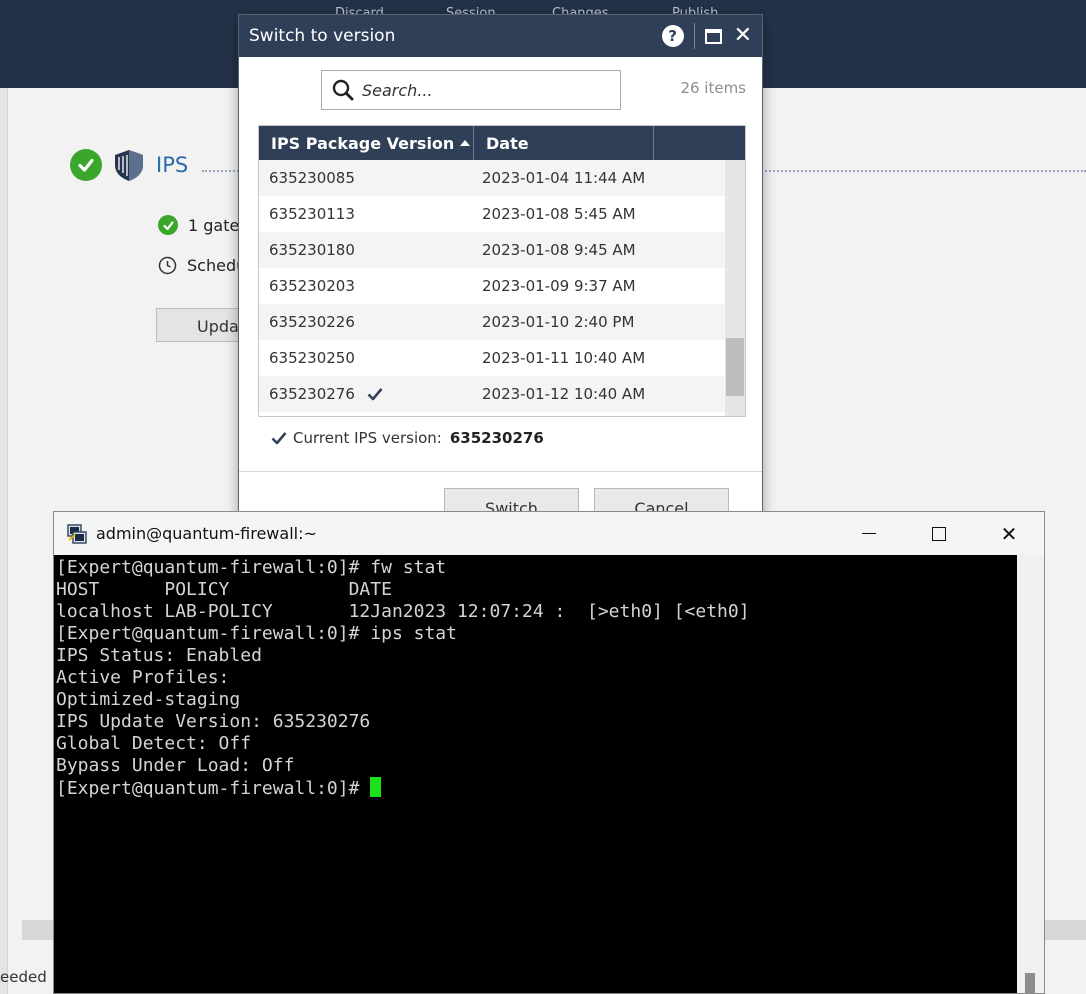  I want to click on date-cell: 2023-01-11 10:40 AM, so click(564, 358).